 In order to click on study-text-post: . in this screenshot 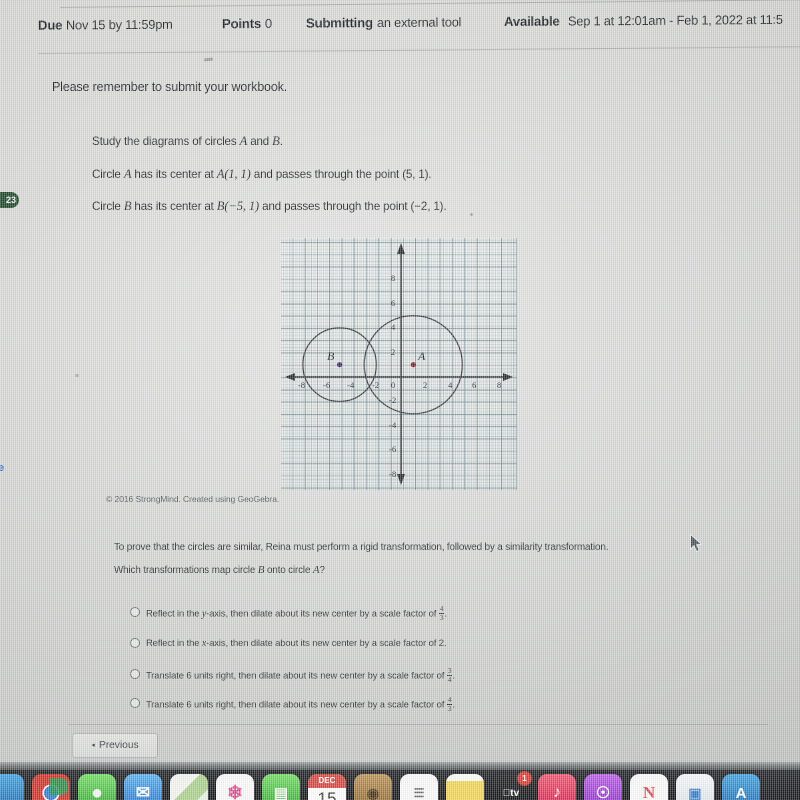, I will do `click(281, 141)`.